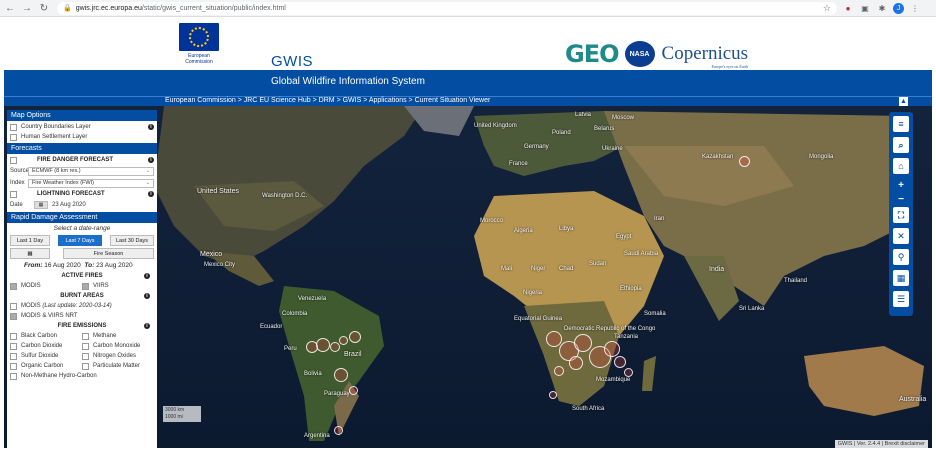 Image resolution: width=936 pixels, height=454 pixels. Describe the element at coordinates (10, 8) in the screenshot. I see `back-icon: ←` at that location.